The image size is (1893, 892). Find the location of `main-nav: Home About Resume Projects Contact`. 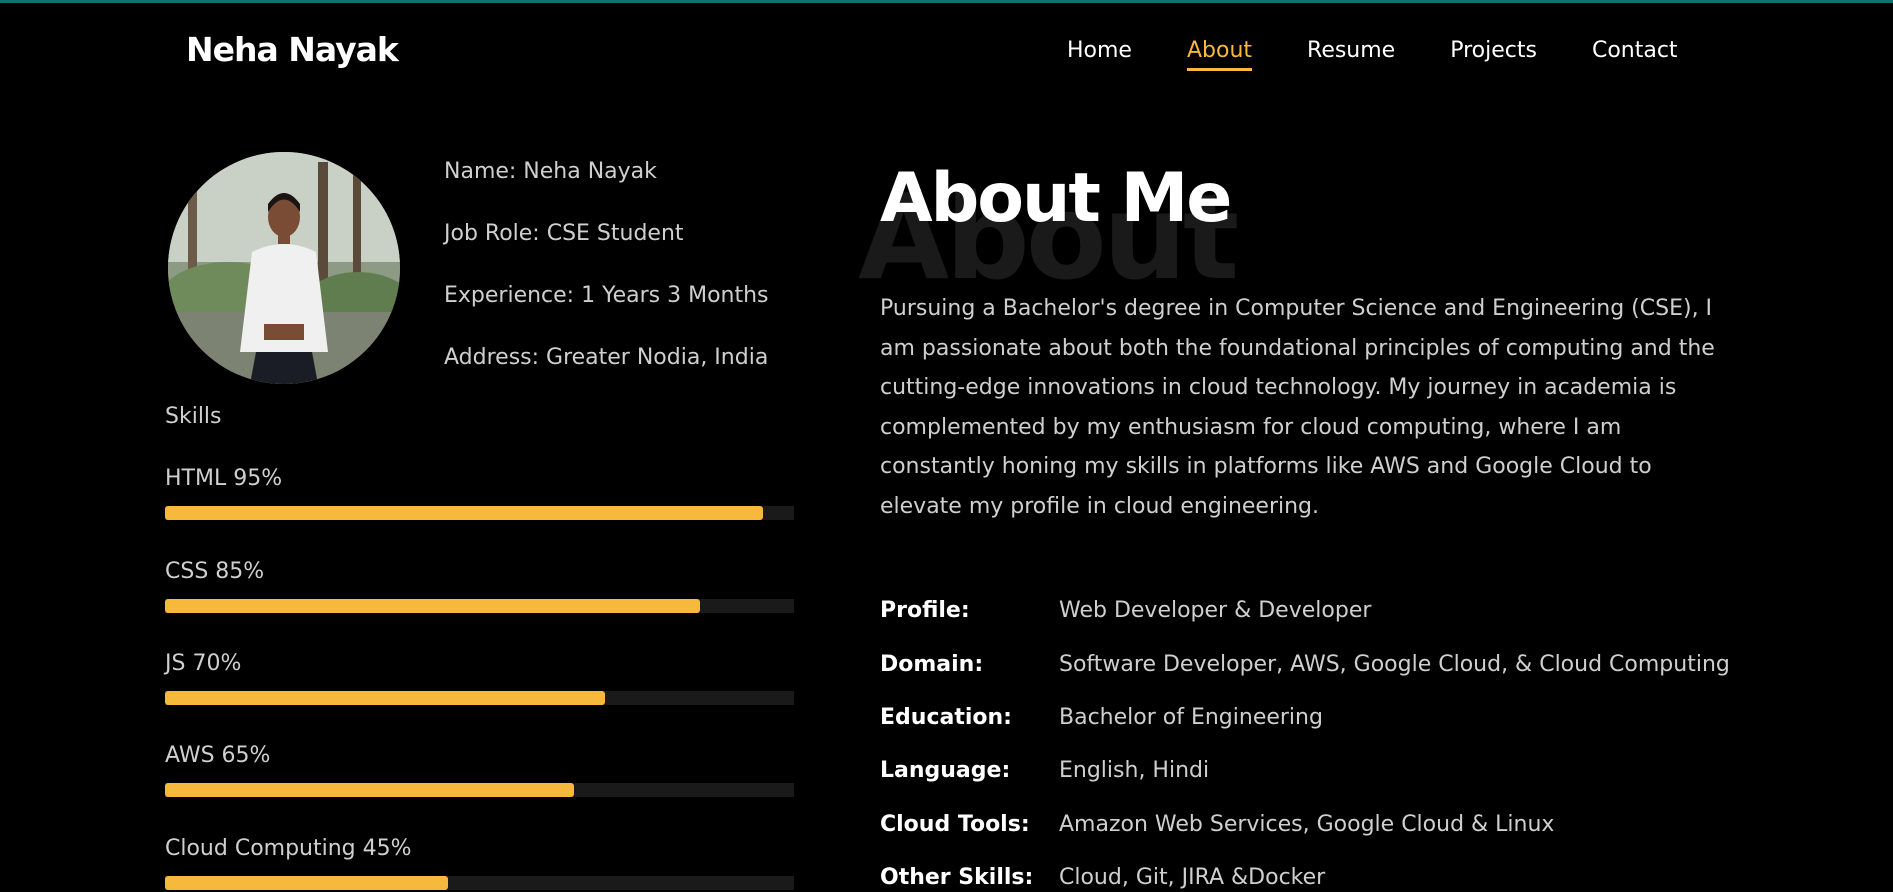

main-nav: Home About Resume Projects Contact is located at coordinates (1400, 54).